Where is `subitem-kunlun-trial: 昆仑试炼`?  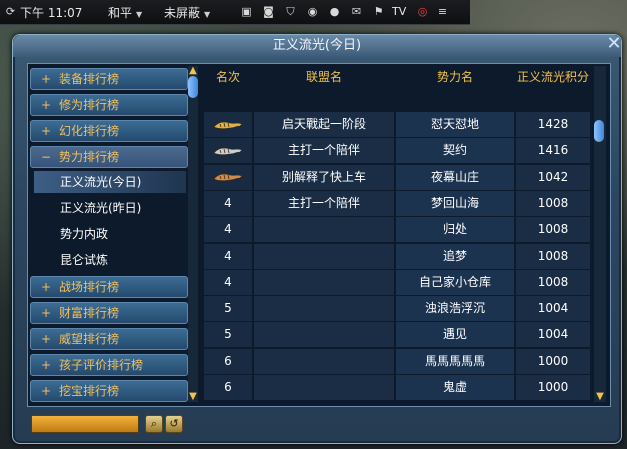 subitem-kunlun-trial: 昆仑试炼 is located at coordinates (110, 260).